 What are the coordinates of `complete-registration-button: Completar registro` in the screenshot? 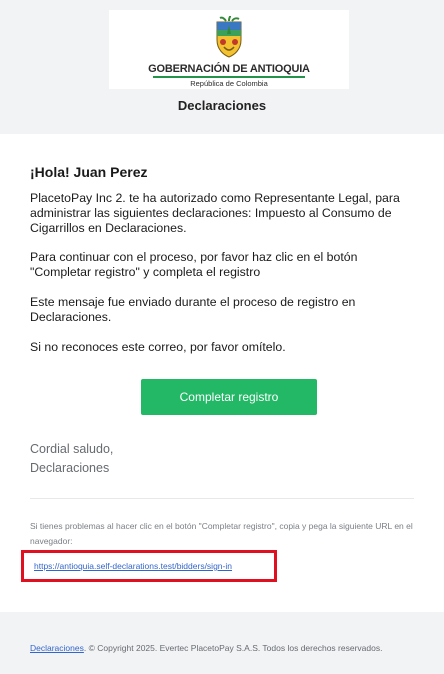 It's located at (229, 397).